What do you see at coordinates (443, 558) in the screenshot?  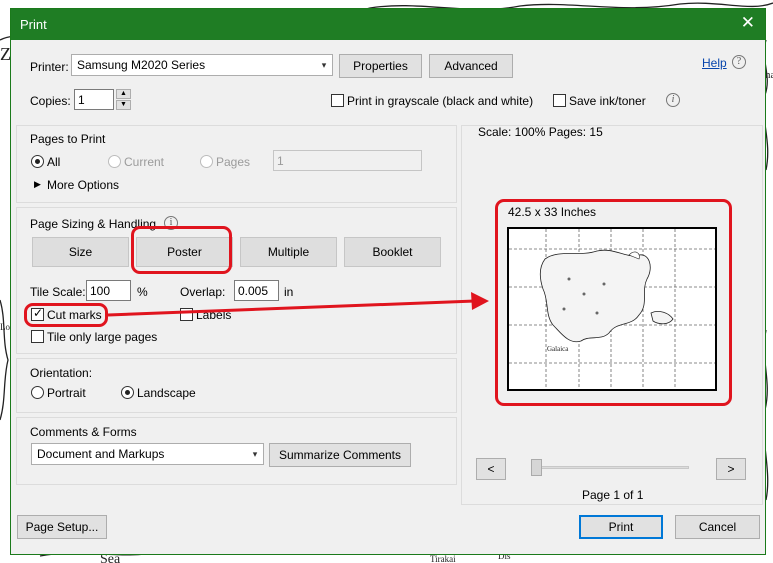 I see `bg-text: Tirakai` at bounding box center [443, 558].